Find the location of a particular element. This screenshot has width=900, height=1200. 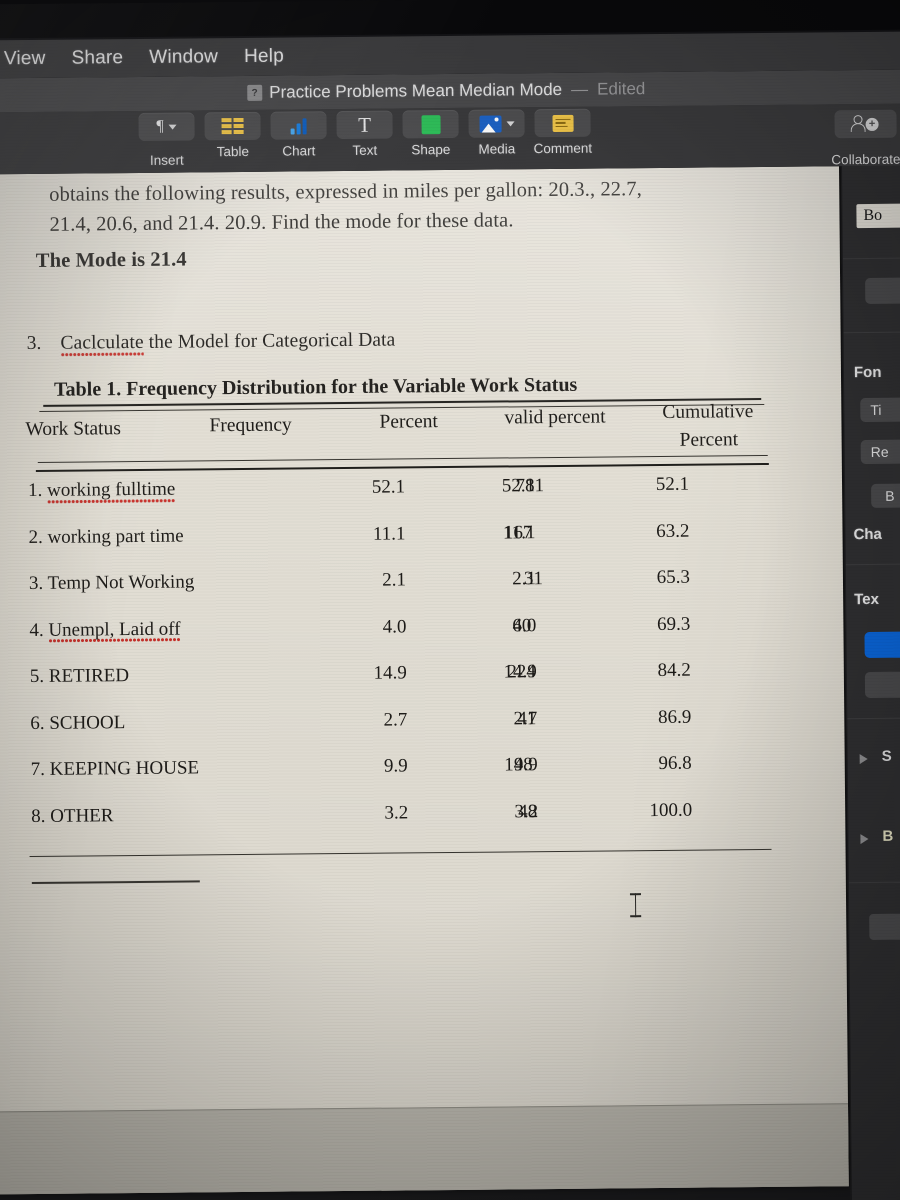

disclosure-triangle-icon is located at coordinates (863, 759).